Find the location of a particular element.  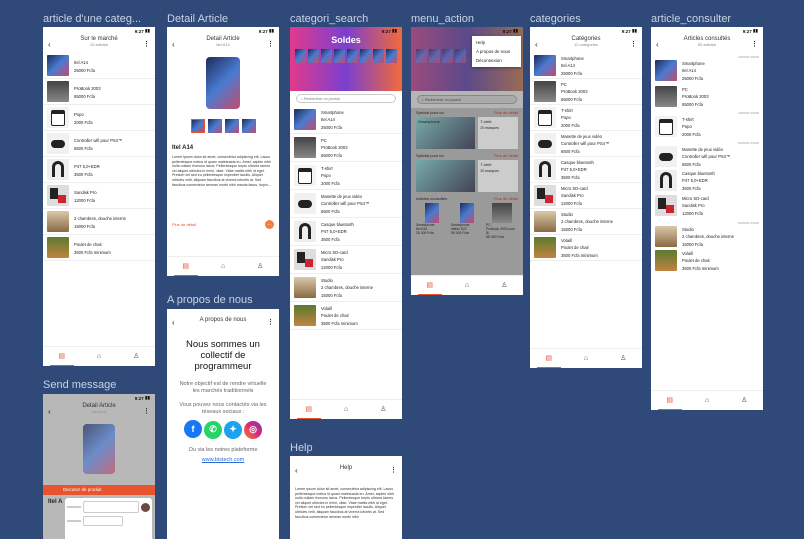

list-item: Controller wifi pour PS4™ 6500 Fcfa is located at coordinates (99, 144).